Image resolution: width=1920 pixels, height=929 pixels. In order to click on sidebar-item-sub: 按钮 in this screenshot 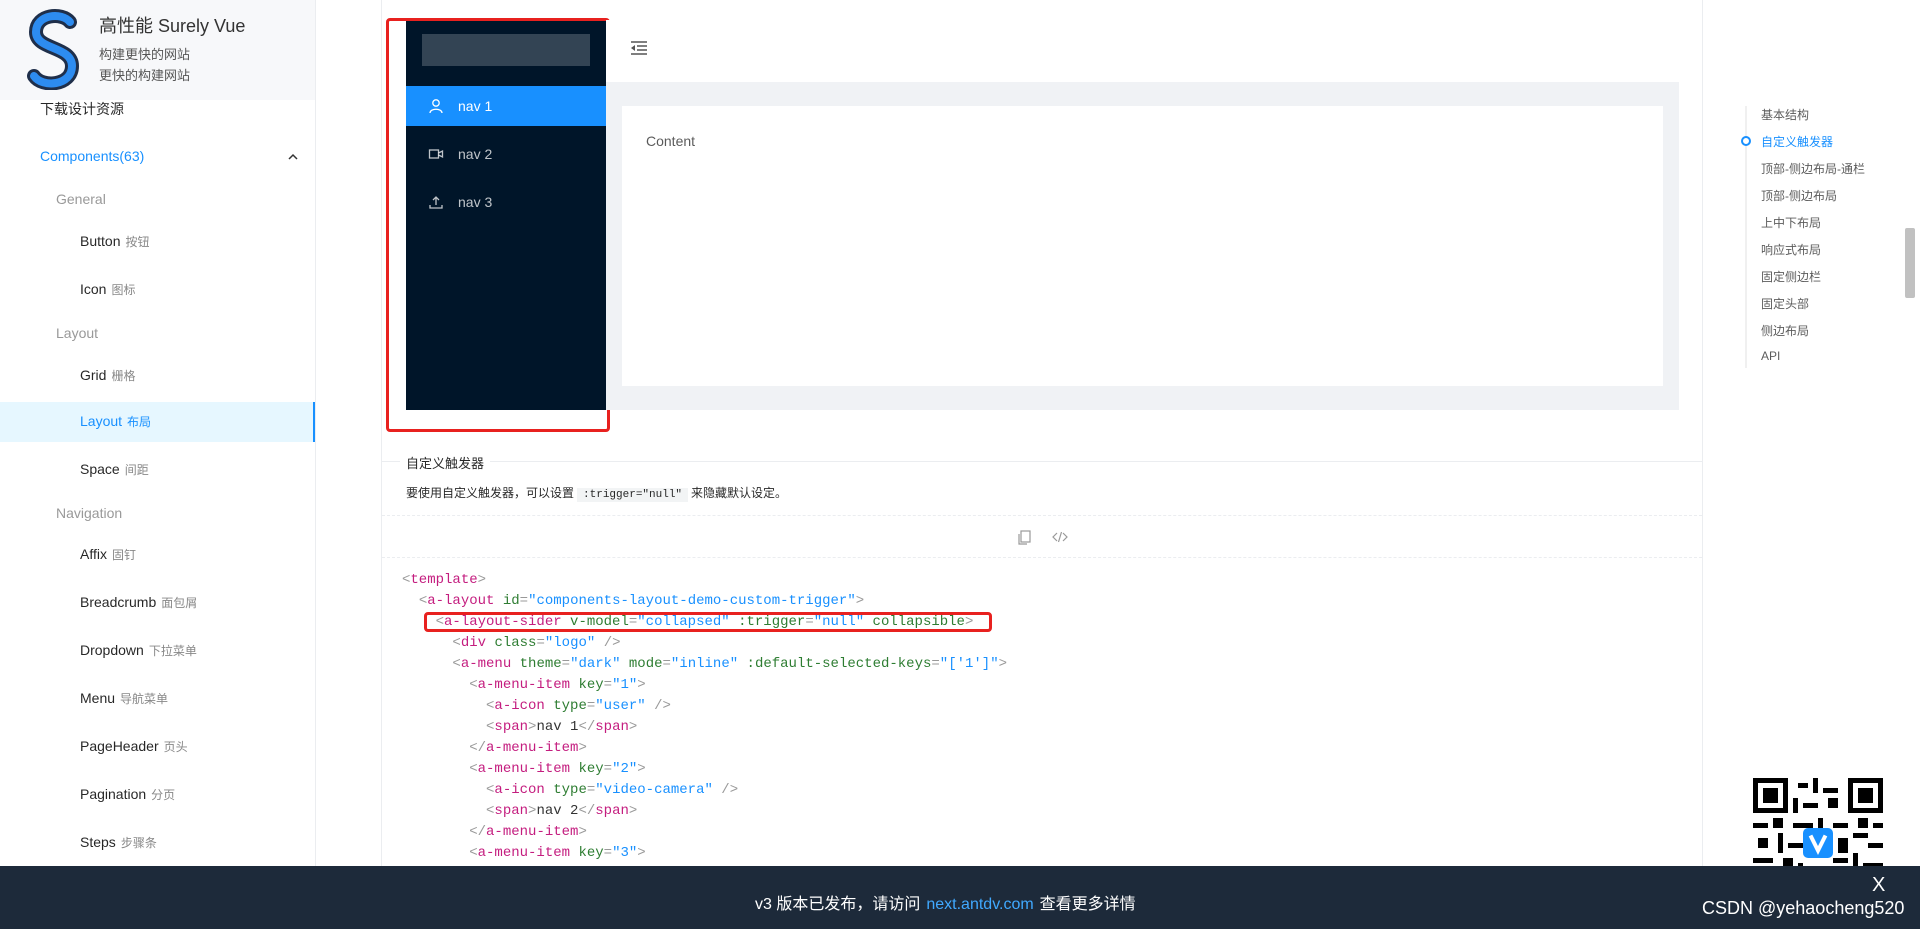, I will do `click(137, 242)`.